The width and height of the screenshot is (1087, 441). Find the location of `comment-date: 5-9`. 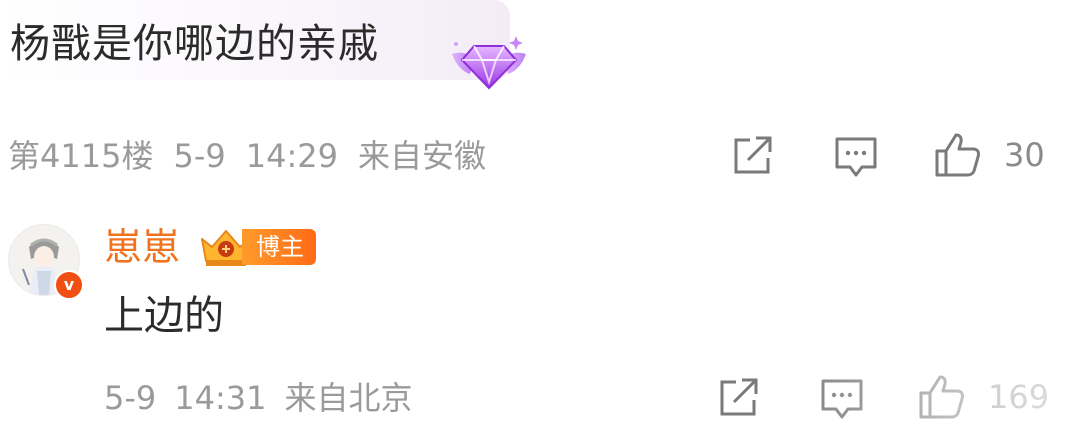

comment-date: 5-9 is located at coordinates (199, 156).